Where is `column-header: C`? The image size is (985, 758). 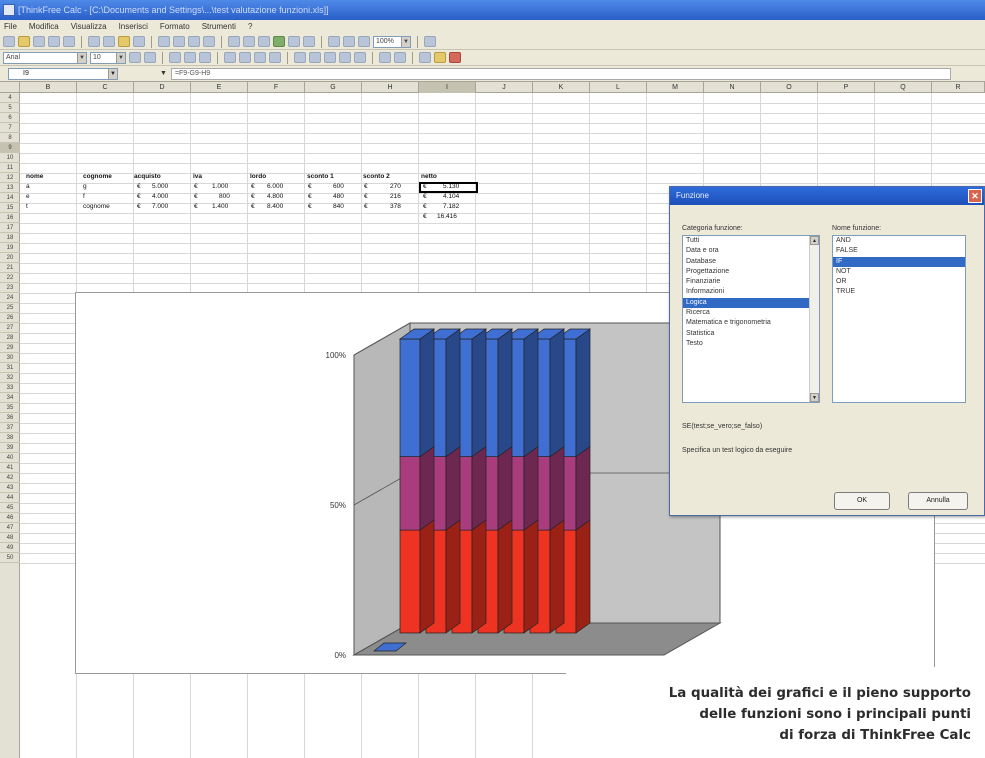 column-header: C is located at coordinates (105, 87).